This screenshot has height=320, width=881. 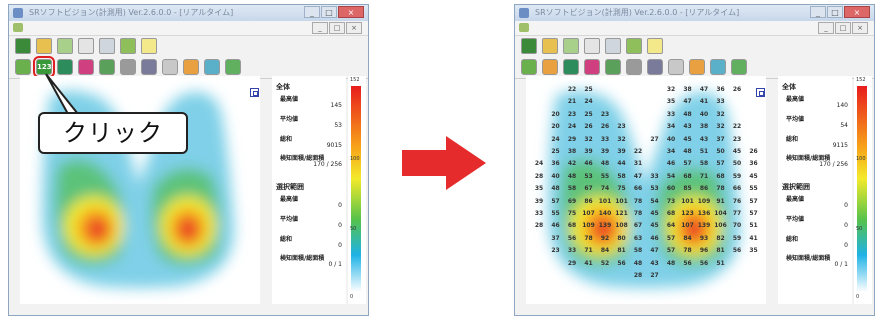 I want to click on color-map-icon, so click(x=592, y=67).